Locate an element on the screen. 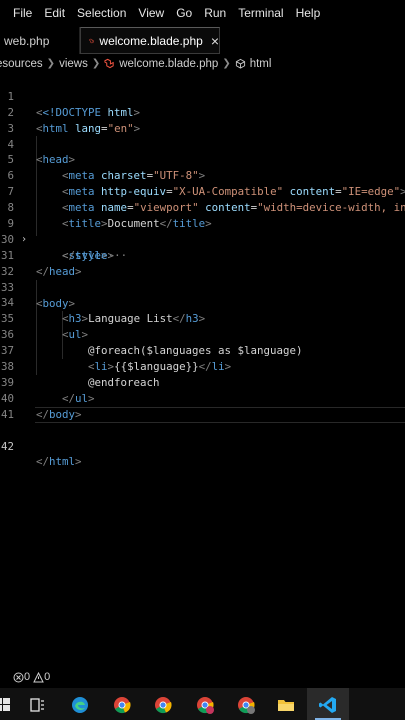 This screenshot has width=405, height=720. warning-count: 0 is located at coordinates (47, 677).